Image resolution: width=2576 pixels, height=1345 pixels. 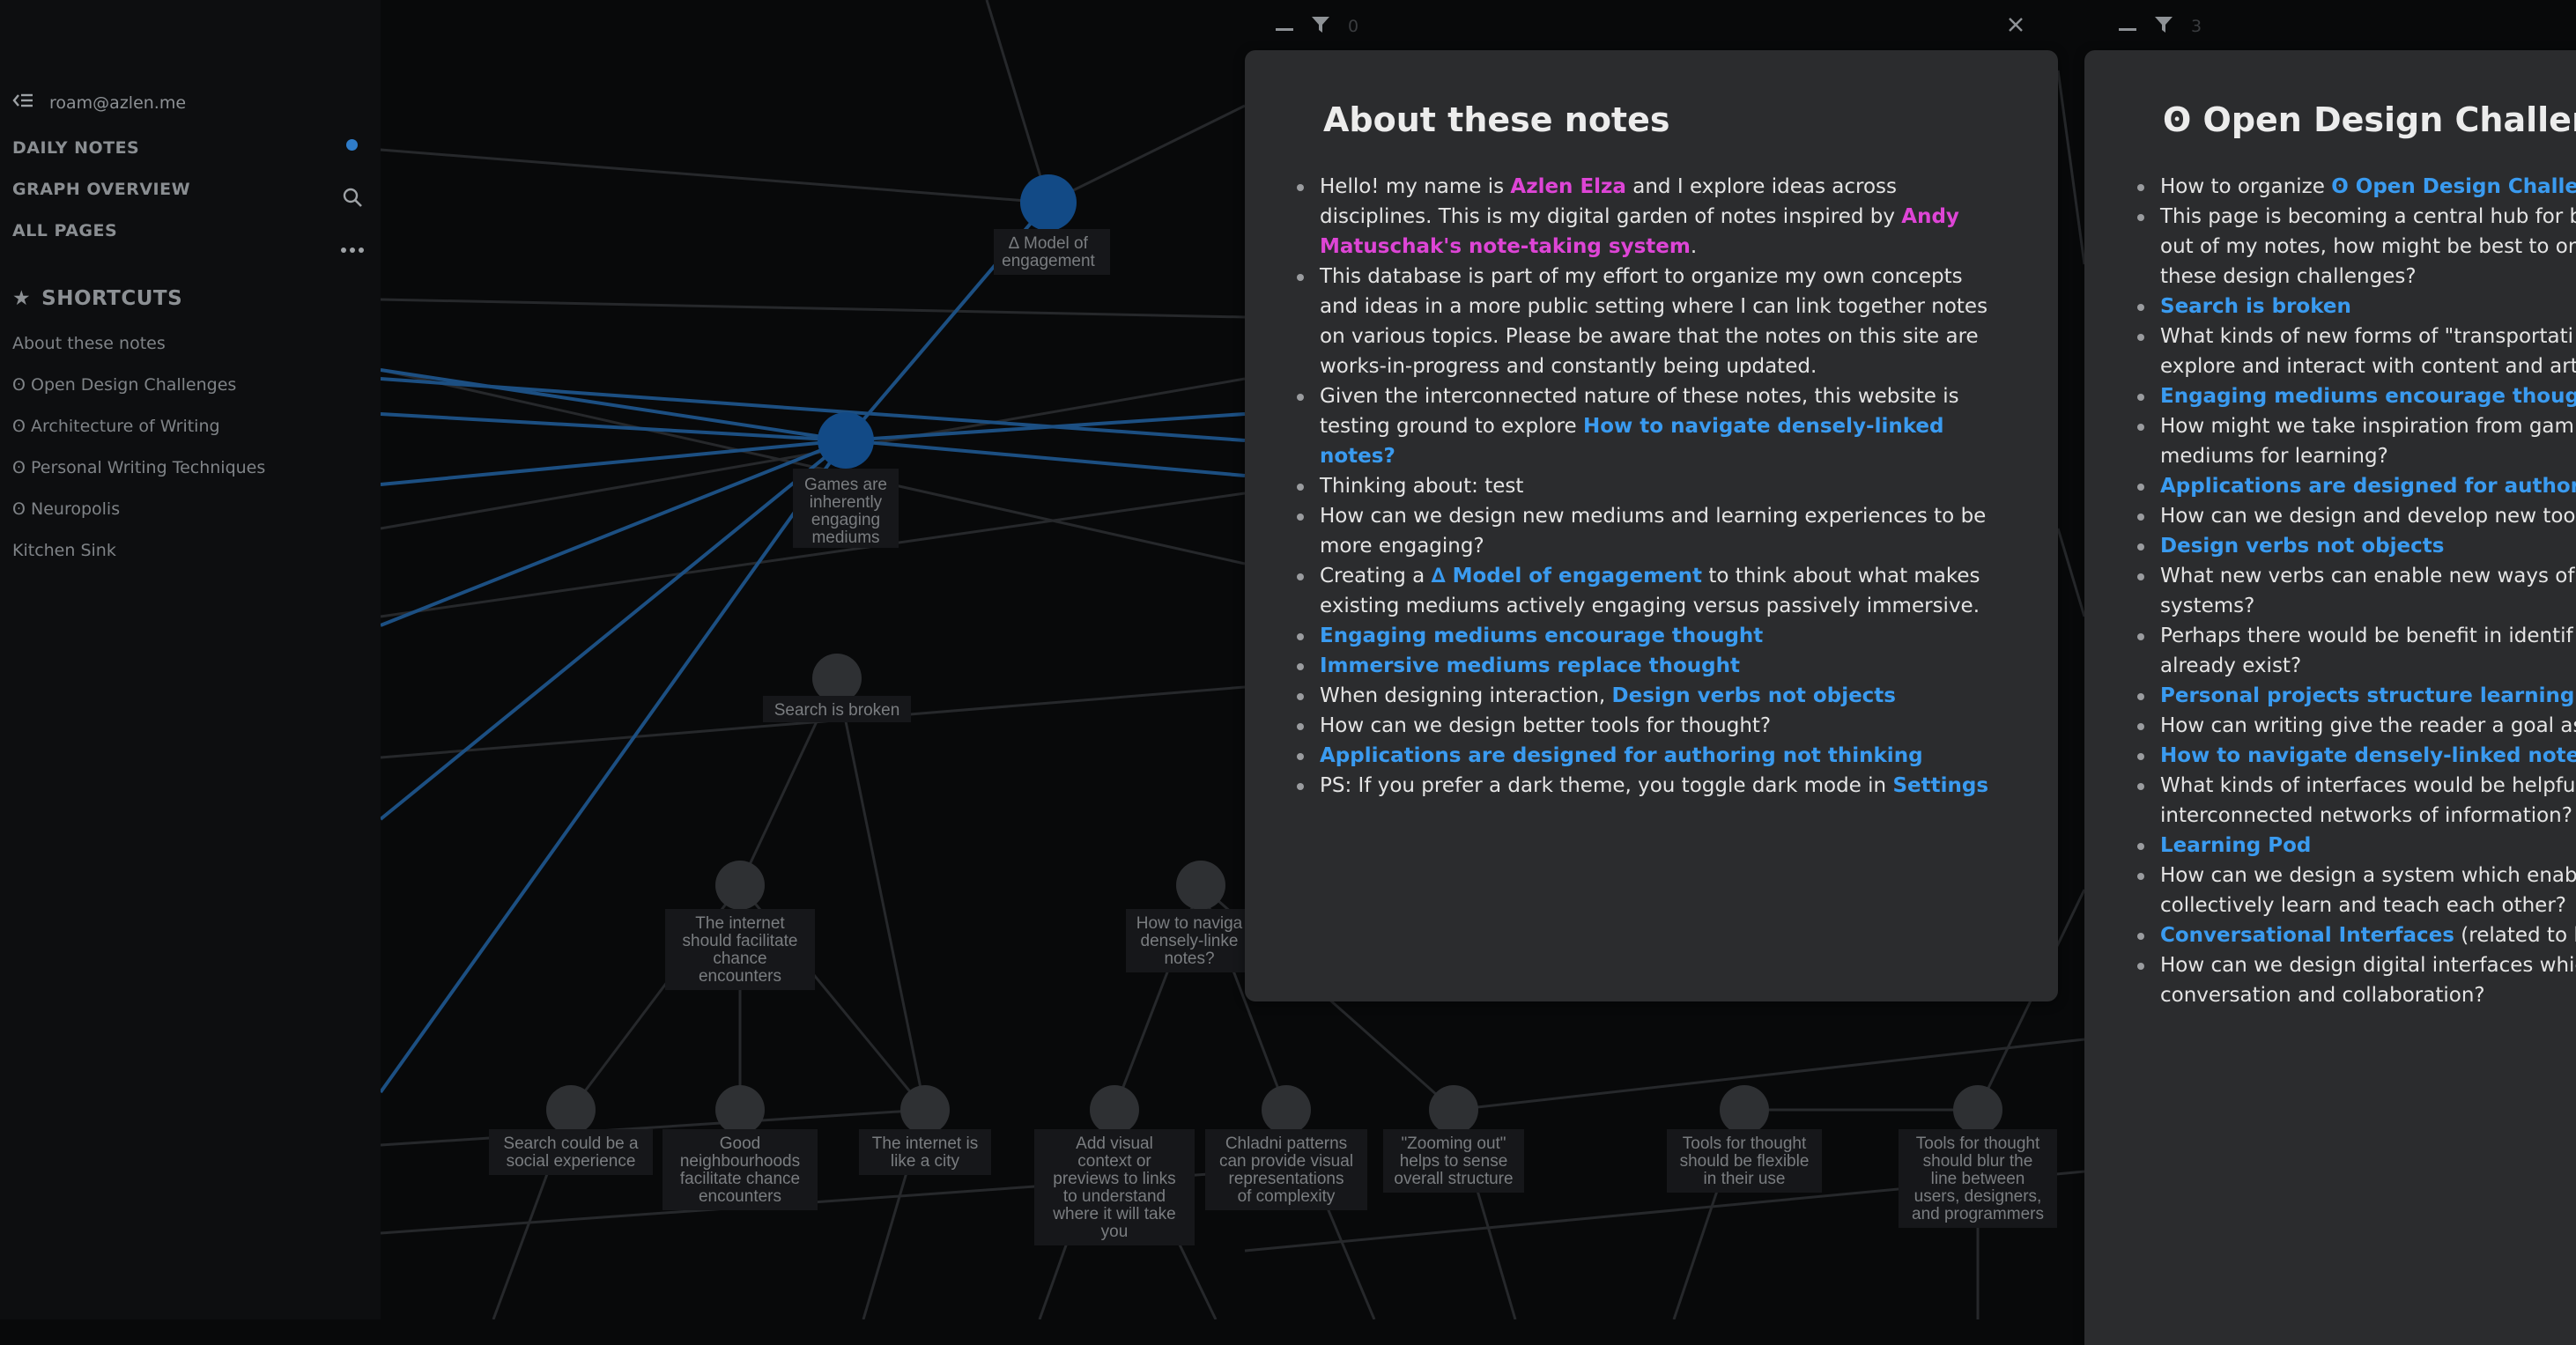 I want to click on text: What new verbs can enable new ways of i, so click(x=2368, y=576).